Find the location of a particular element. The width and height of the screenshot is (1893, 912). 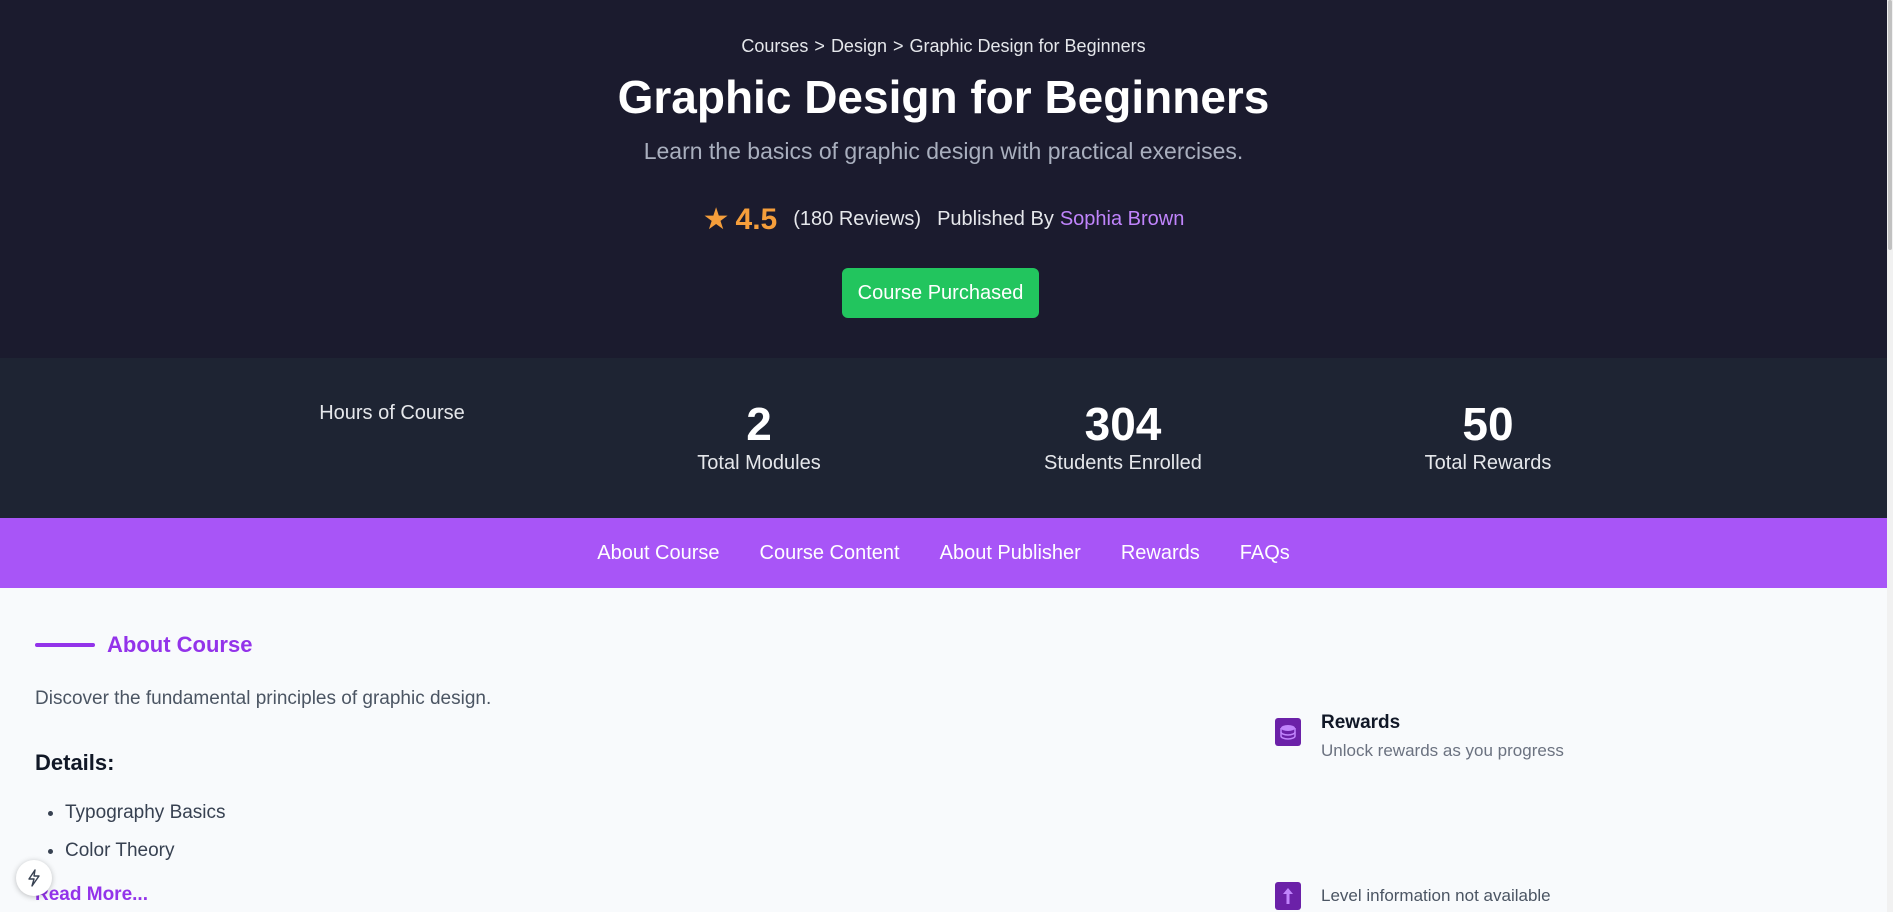

tab-about-publisher: About Publisher is located at coordinates (1010, 553).